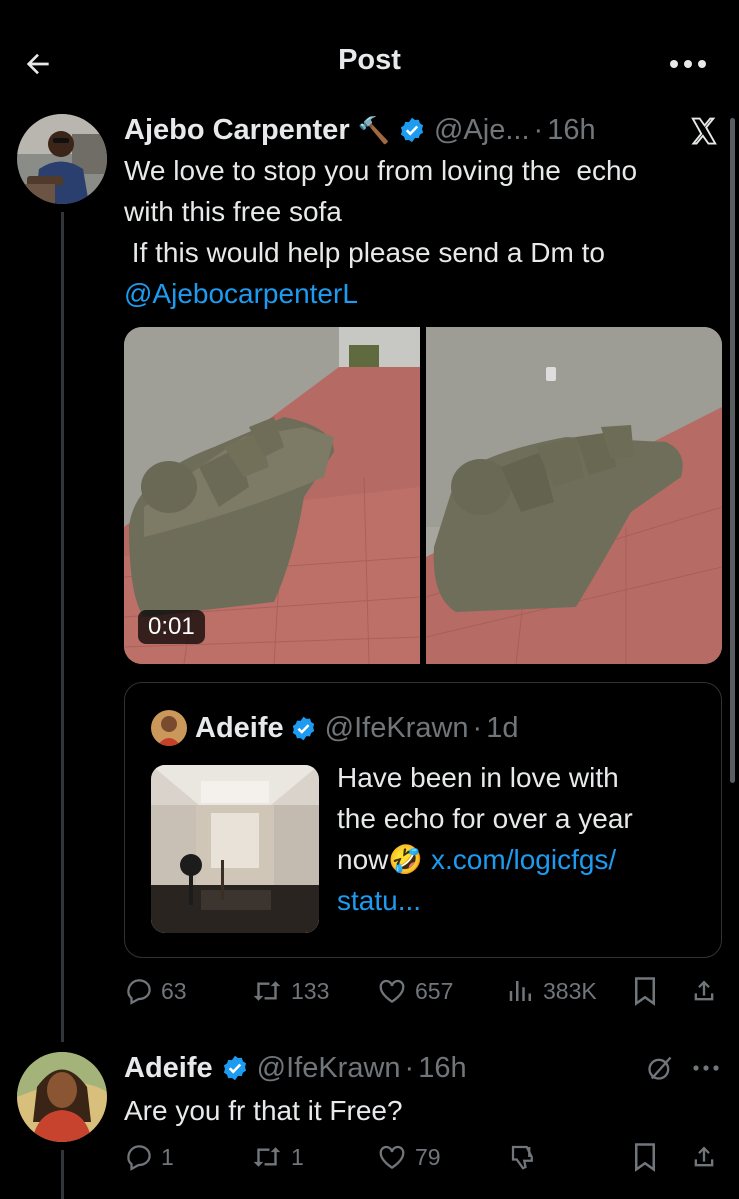 This screenshot has height=1199, width=739. I want to click on author-avatar, so click(62, 159).